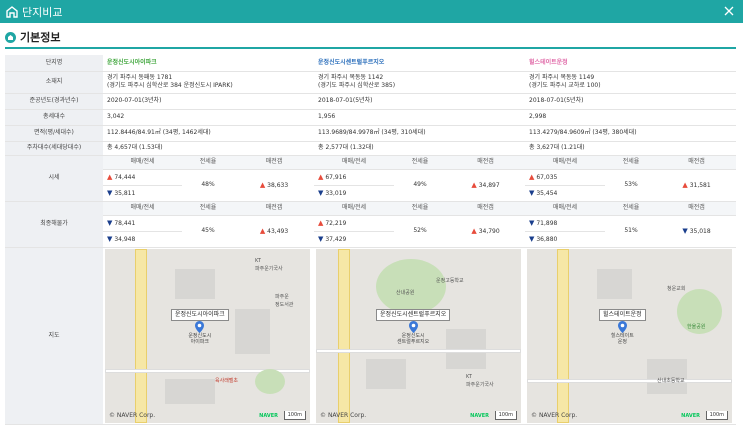 Image resolution: width=743 pixels, height=432 pixels. Describe the element at coordinates (142, 193) in the screenshot. I see `complex-1-price-jeonse: ▼ 35,811` at that location.